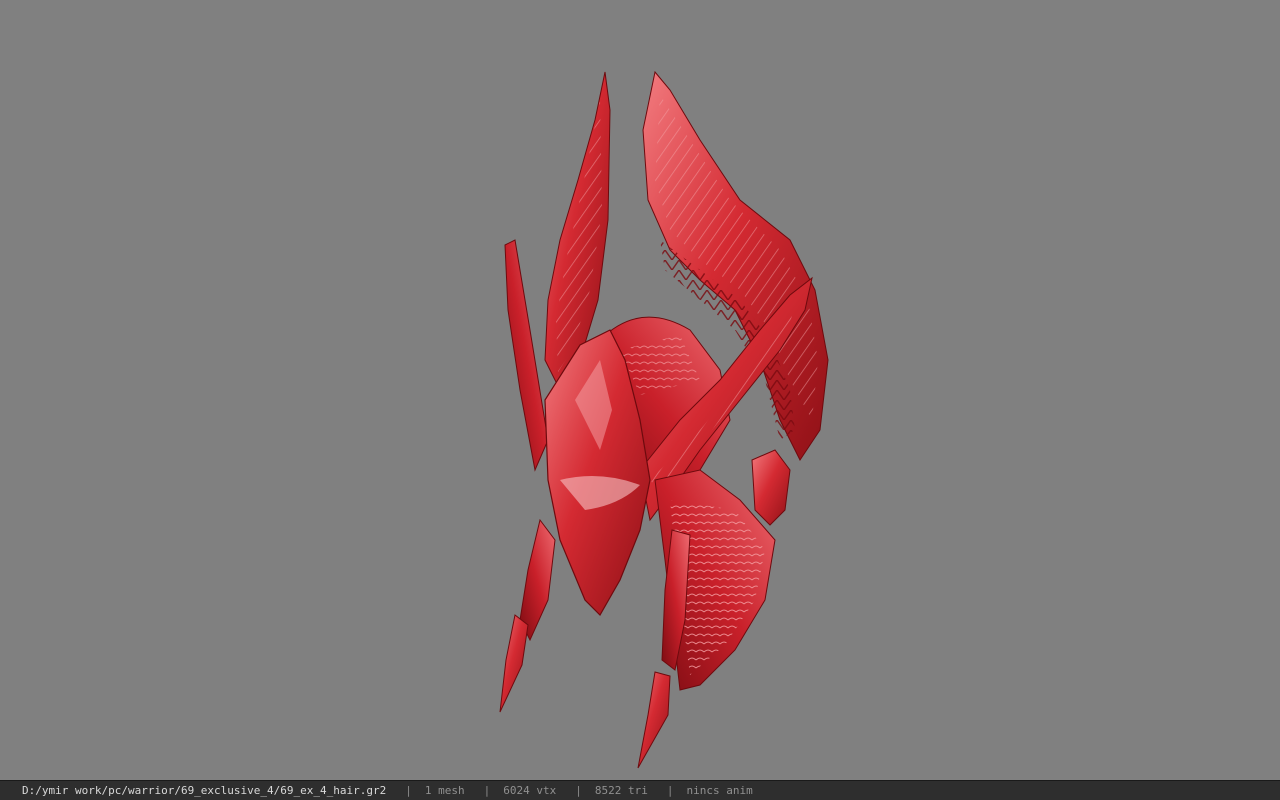 This screenshot has height=800, width=1280. I want to click on mesh-count: 1 mesh, so click(444, 790).